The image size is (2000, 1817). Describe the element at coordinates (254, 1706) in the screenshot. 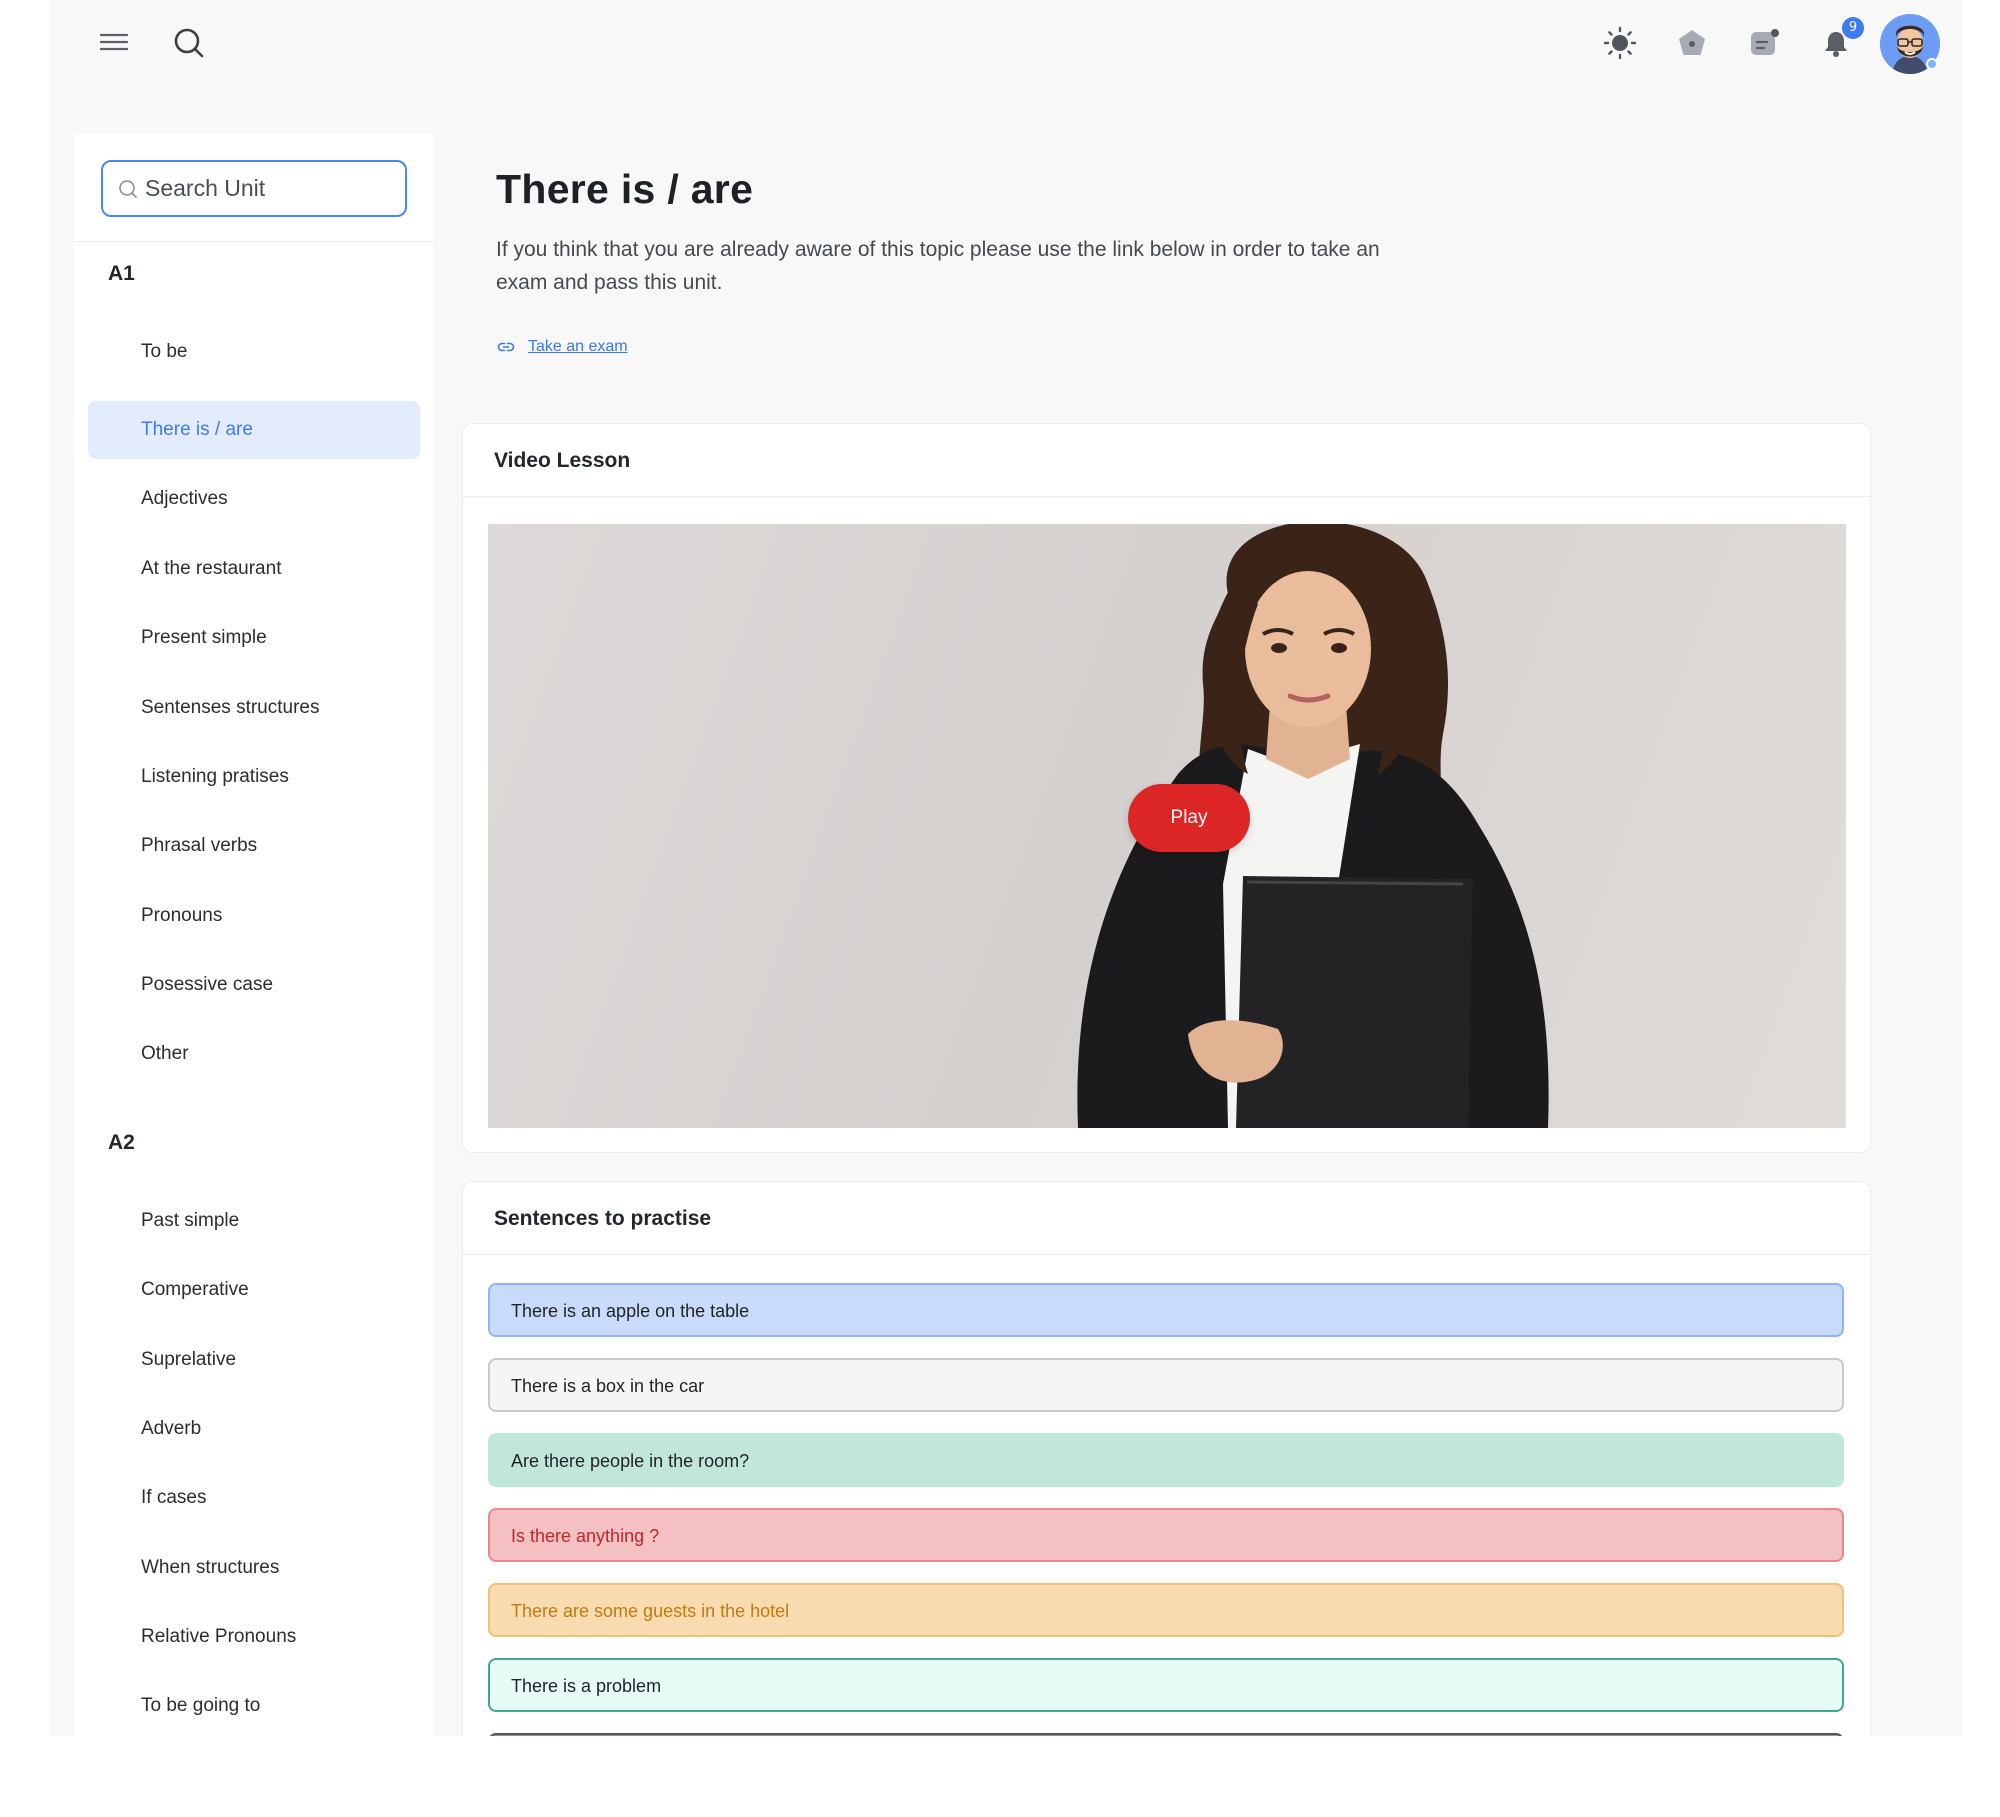

I see `sidebar-item-to-be-going-to: To be going to` at that location.